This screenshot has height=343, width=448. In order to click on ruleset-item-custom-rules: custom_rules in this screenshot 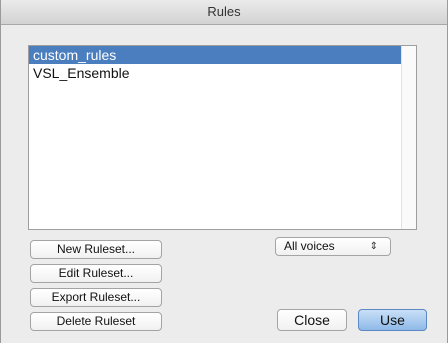, I will do `click(222, 55)`.